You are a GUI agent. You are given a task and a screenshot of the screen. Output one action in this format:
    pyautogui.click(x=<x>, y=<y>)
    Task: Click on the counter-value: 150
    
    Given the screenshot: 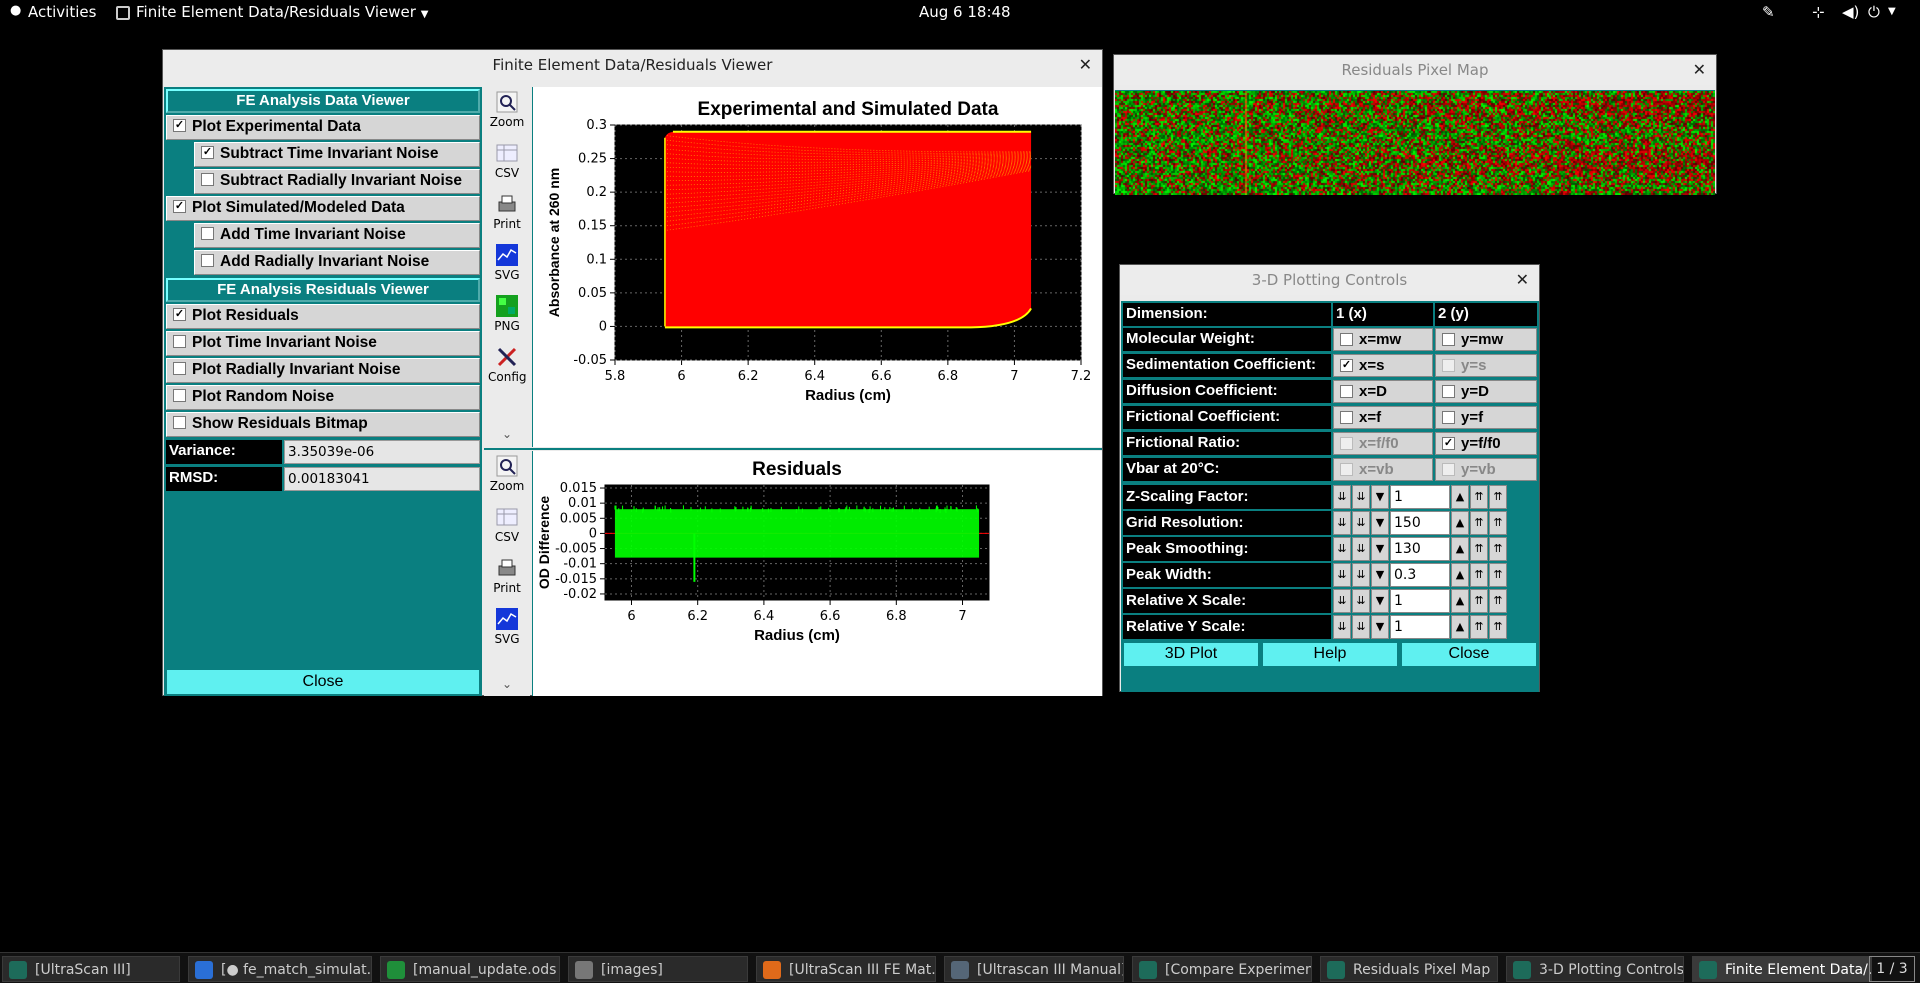 What is the action you would take?
    pyautogui.click(x=1420, y=523)
    